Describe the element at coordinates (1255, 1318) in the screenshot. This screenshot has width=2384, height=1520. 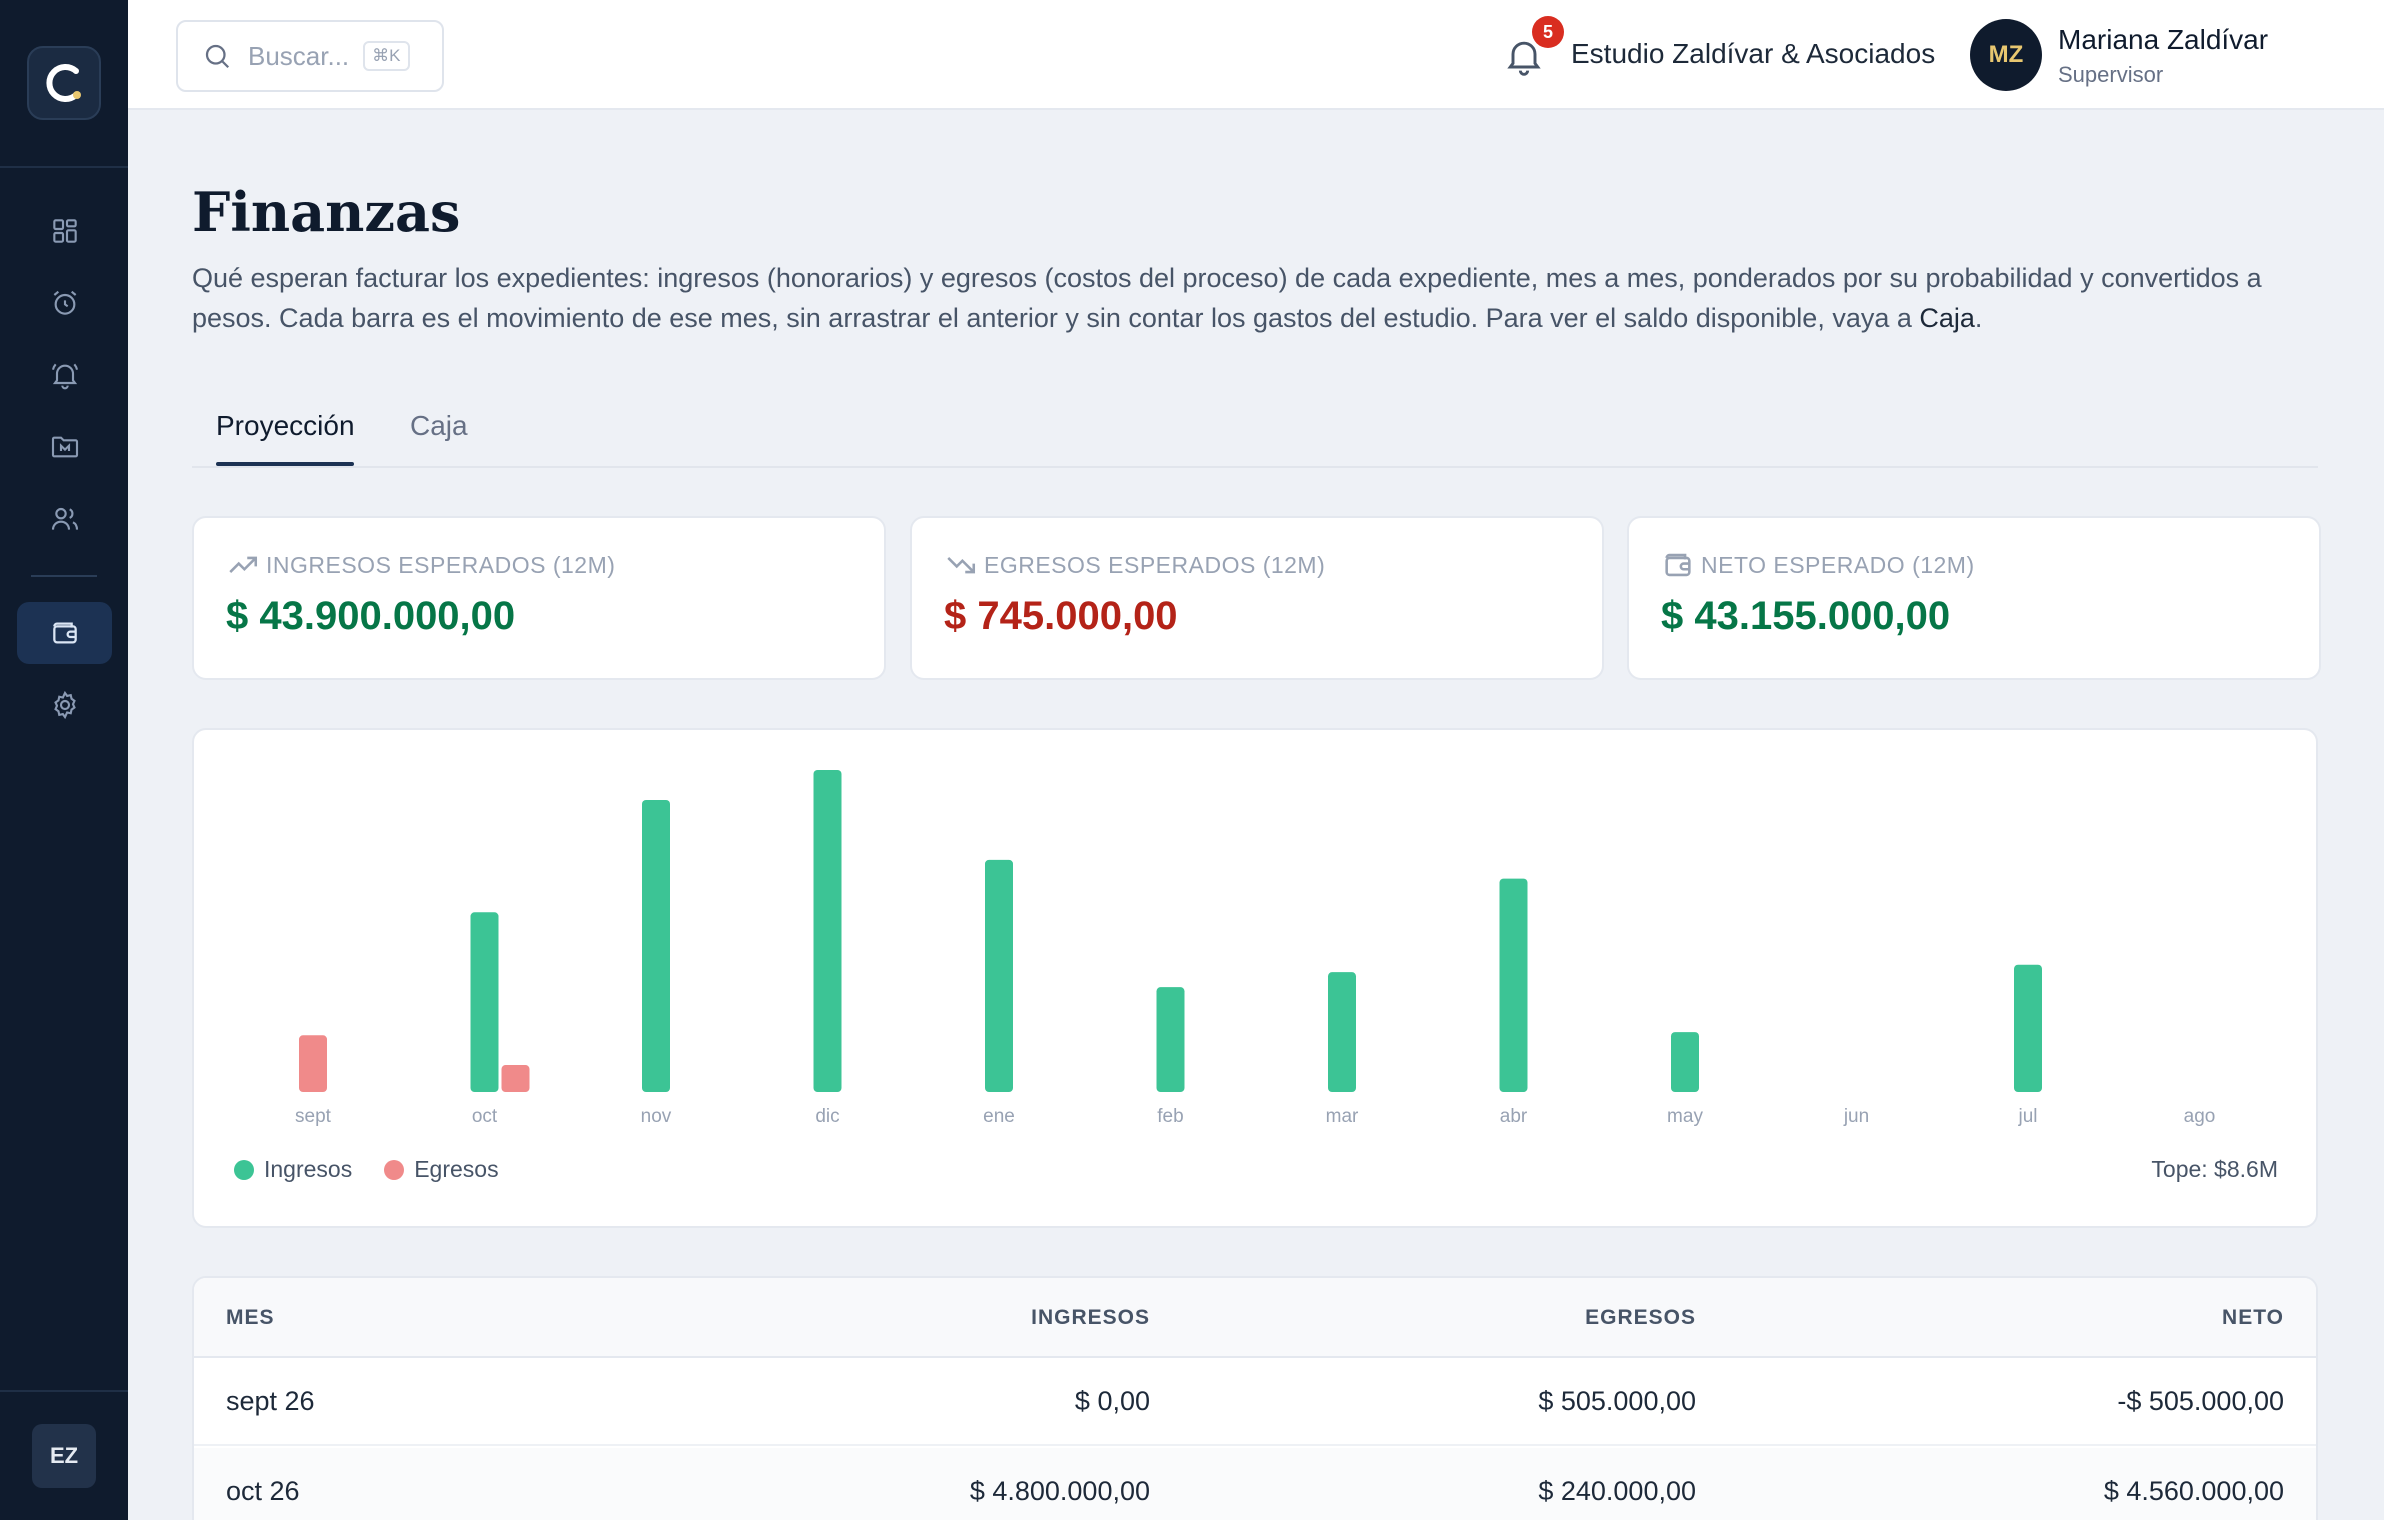
I see `table-header: MES INGRESOS EGRESOS NETO` at that location.